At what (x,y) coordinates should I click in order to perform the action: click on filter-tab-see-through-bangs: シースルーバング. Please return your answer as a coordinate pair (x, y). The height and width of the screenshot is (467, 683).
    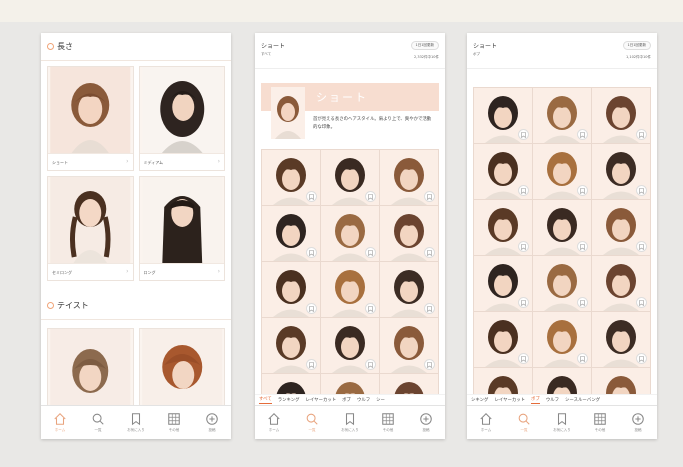
    Looking at the image, I should click on (582, 400).